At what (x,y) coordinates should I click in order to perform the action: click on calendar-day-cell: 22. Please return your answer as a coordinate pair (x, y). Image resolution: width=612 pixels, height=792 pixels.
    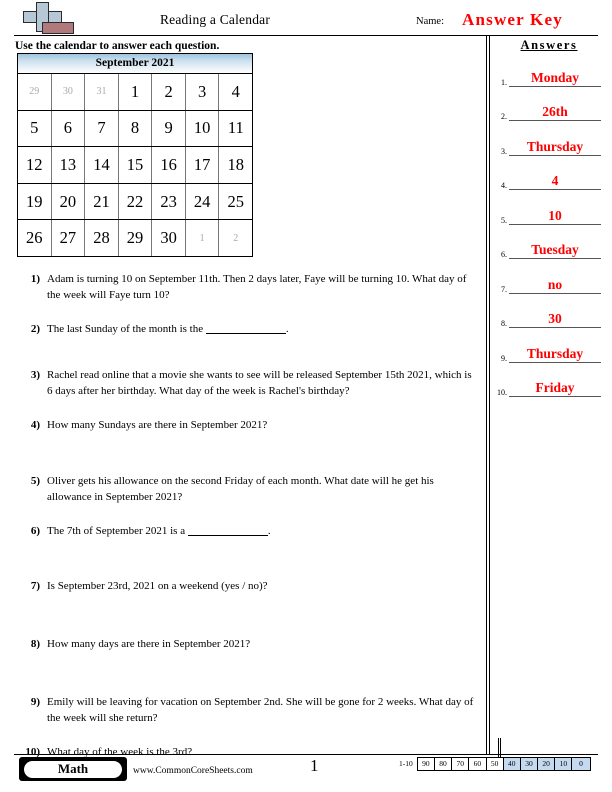
    Looking at the image, I should click on (136, 201).